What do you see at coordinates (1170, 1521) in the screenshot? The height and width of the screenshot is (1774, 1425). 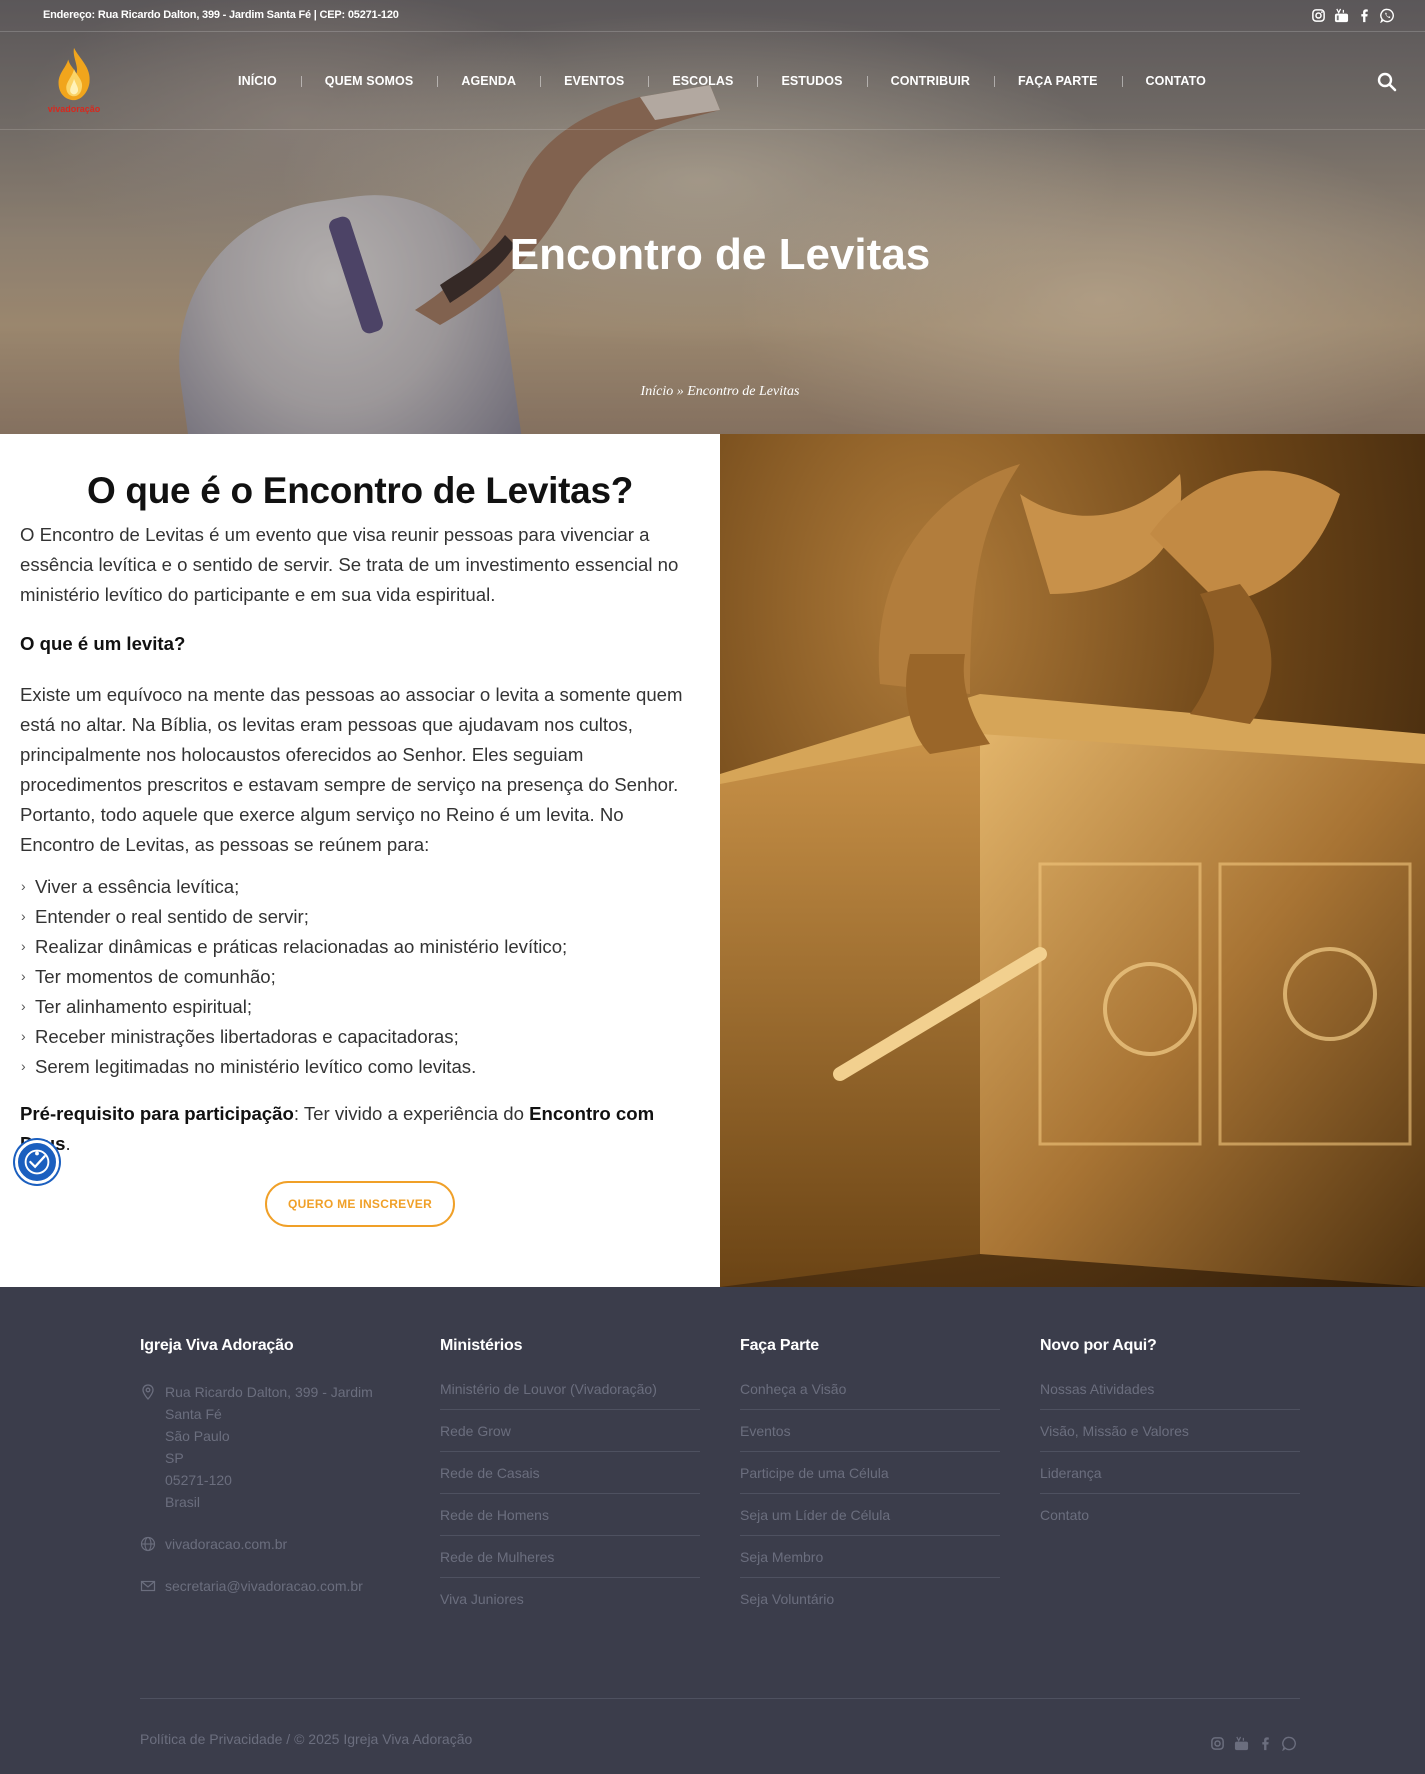 I see `footer-link: Contato` at bounding box center [1170, 1521].